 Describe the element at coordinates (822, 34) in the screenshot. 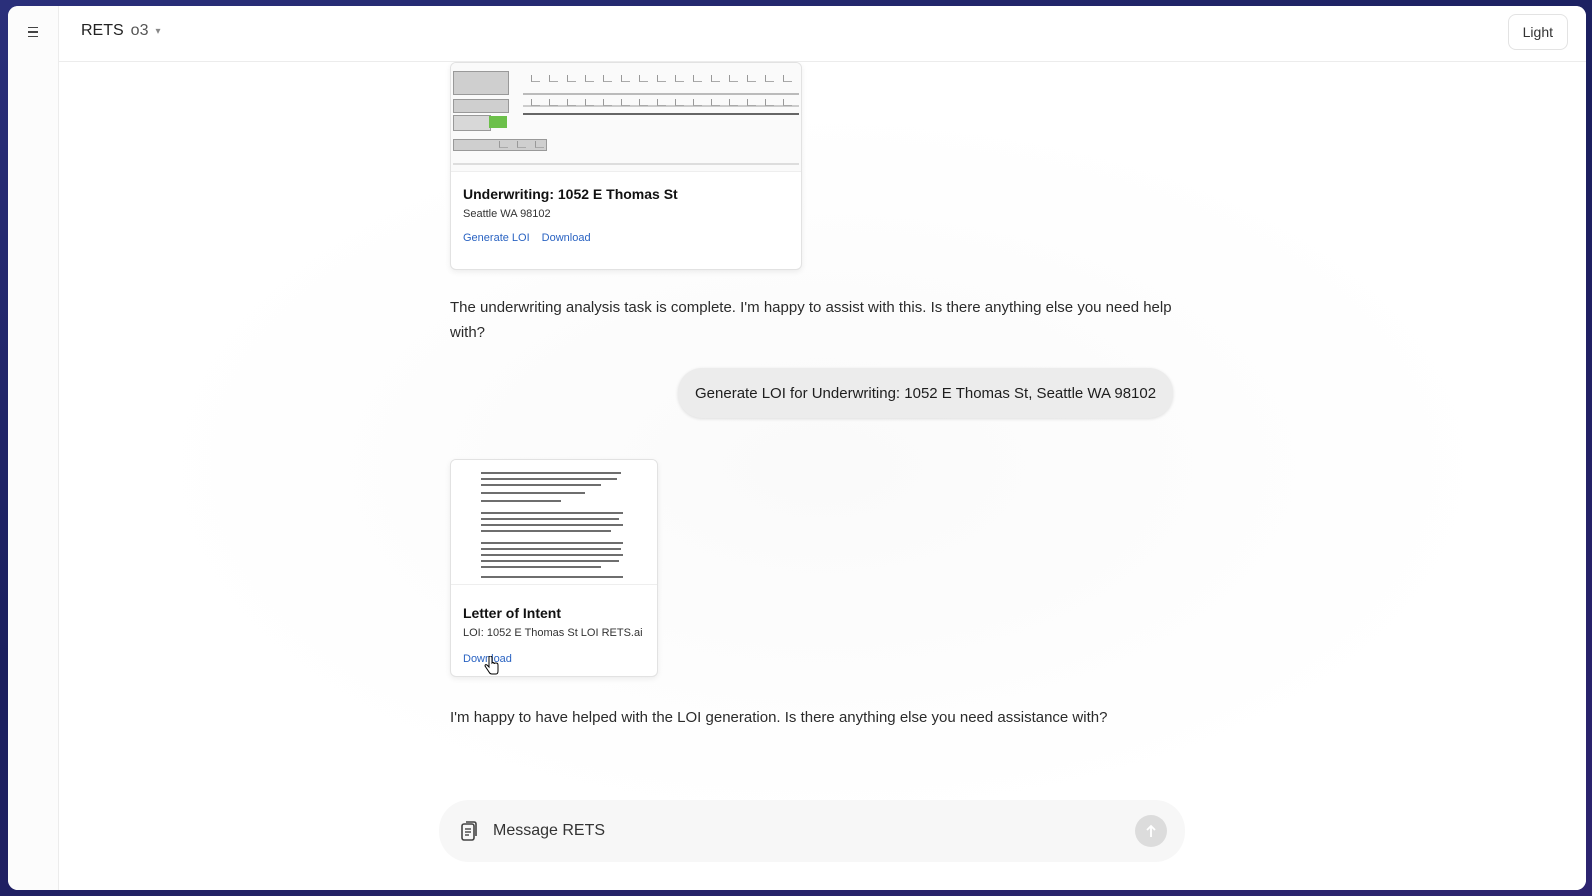

I see `header: RETS o3 ▾ Light` at that location.